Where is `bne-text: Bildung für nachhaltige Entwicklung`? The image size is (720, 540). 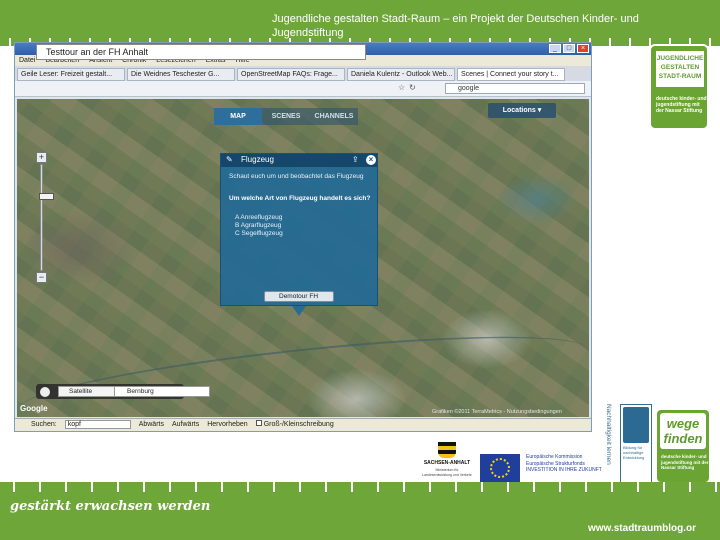 bne-text: Bildung für nachhaltige Entwicklung is located at coordinates (634, 452).